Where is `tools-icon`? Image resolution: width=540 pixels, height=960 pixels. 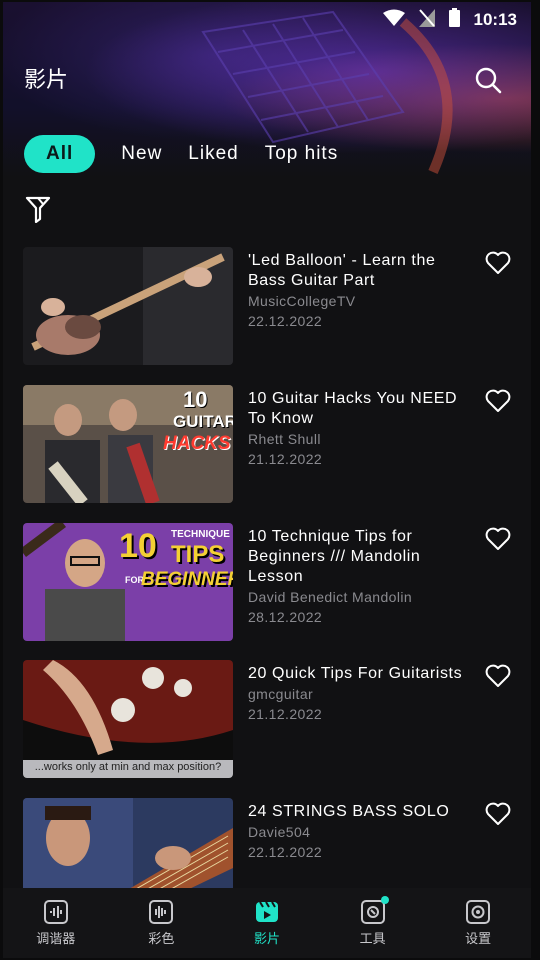 tools-icon is located at coordinates (374, 909).